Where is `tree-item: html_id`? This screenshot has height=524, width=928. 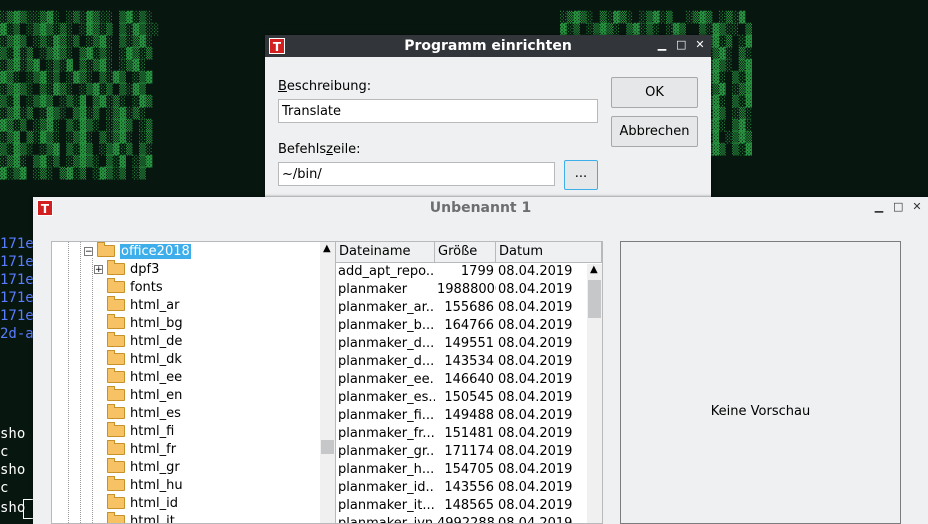
tree-item: html_id is located at coordinates (142, 503).